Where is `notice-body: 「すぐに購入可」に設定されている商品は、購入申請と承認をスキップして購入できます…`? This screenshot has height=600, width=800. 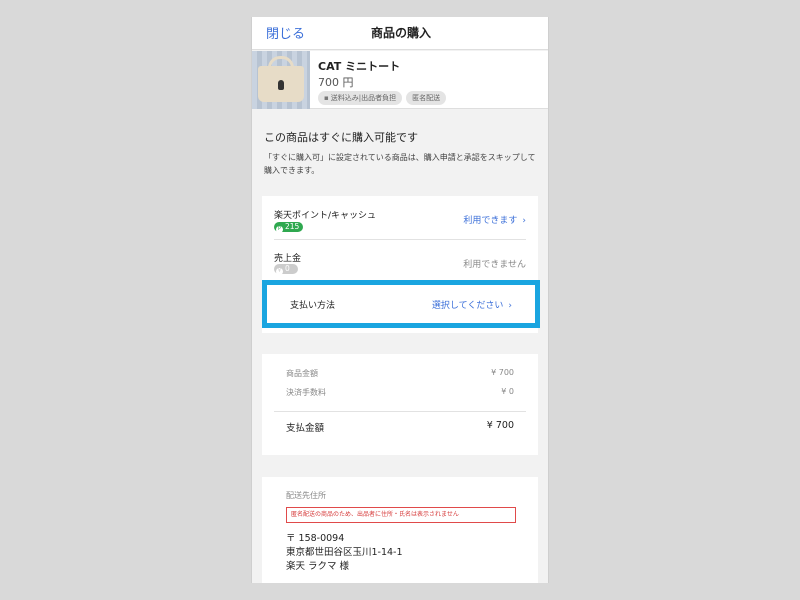 notice-body: 「すぐに購入可」に設定されている商品は、購入申請と承認をスキップして購入できます… is located at coordinates (400, 164).